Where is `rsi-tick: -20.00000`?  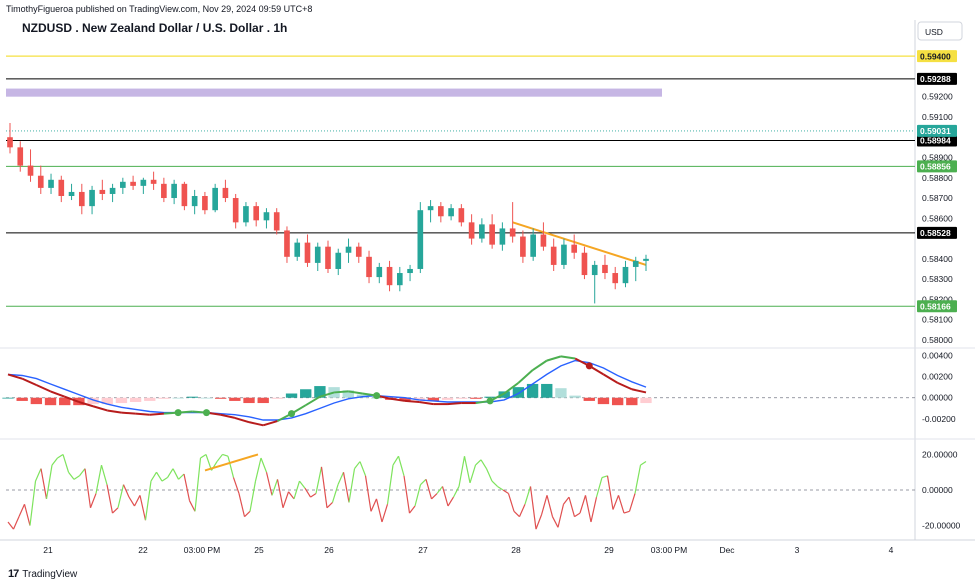 rsi-tick: -20.00000 is located at coordinates (941, 526).